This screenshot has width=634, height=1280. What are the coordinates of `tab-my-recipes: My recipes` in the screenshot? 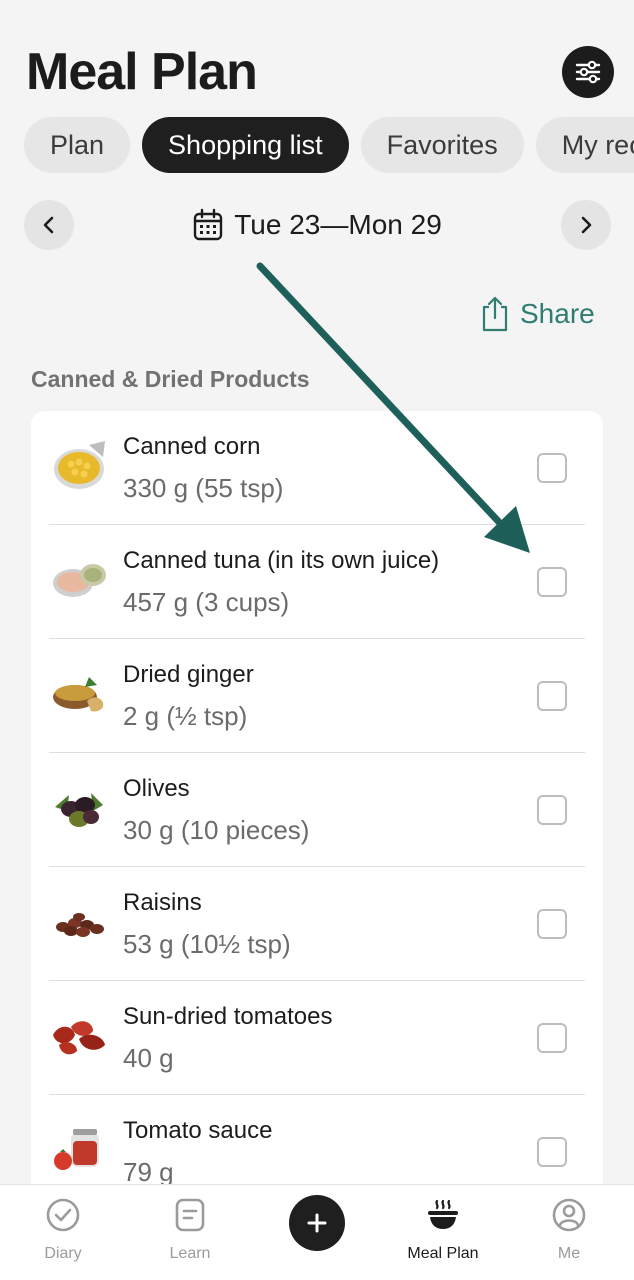 It's located at (584, 145).